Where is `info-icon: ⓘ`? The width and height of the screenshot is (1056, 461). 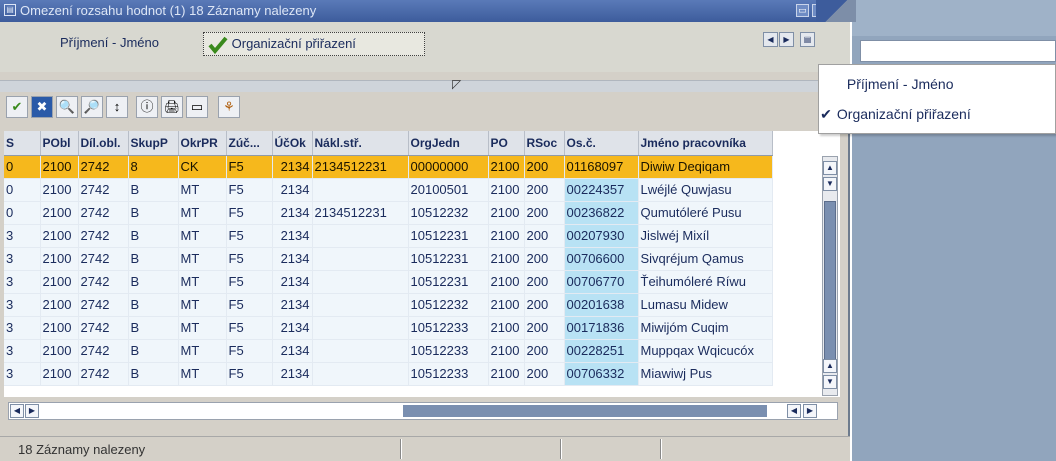 info-icon: ⓘ is located at coordinates (147, 107).